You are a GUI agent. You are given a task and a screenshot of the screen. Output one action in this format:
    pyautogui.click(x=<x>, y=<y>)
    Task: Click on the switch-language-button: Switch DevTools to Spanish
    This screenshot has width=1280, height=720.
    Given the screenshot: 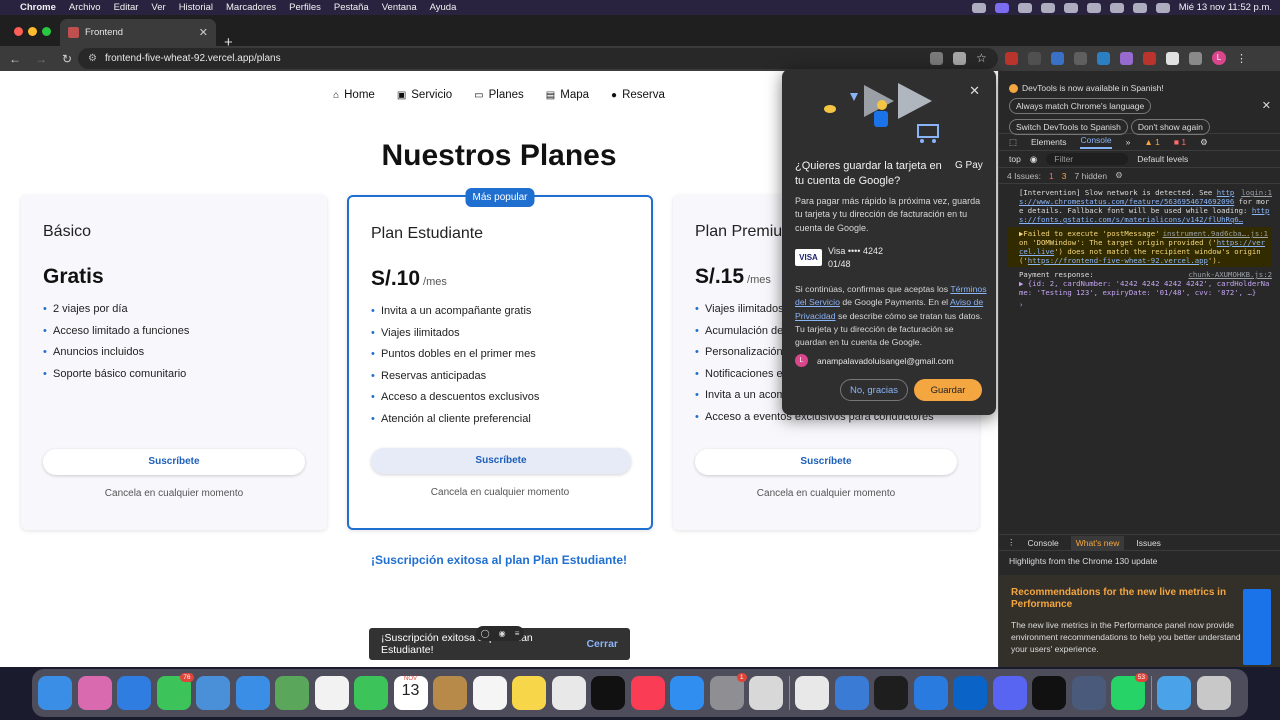 What is the action you would take?
    pyautogui.click(x=1068, y=127)
    